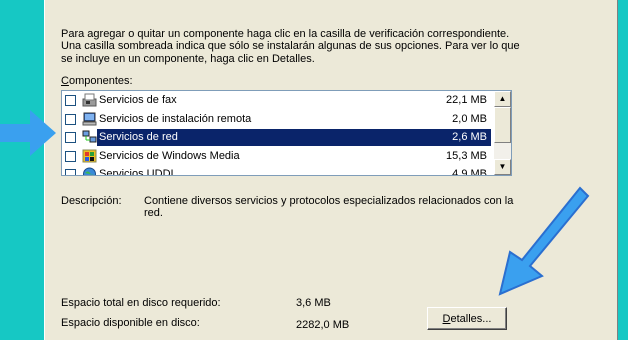 This screenshot has width=628, height=340. Describe the element at coordinates (28, 133) in the screenshot. I see `pointer-arrow-left` at that location.